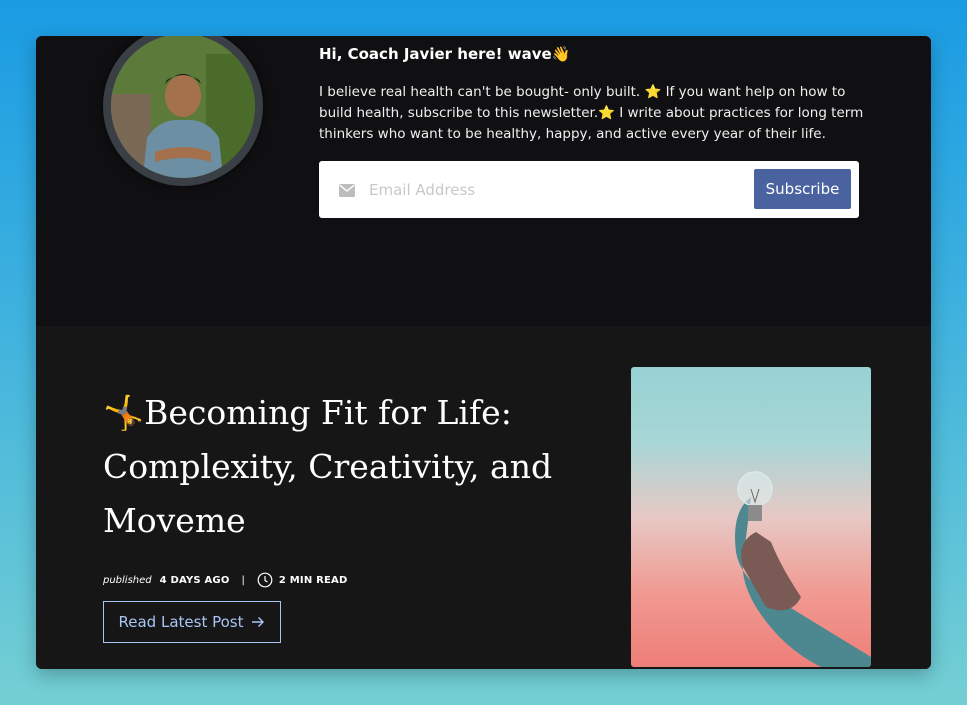 This screenshot has height=705, width=967. I want to click on author-photo, so click(183, 107).